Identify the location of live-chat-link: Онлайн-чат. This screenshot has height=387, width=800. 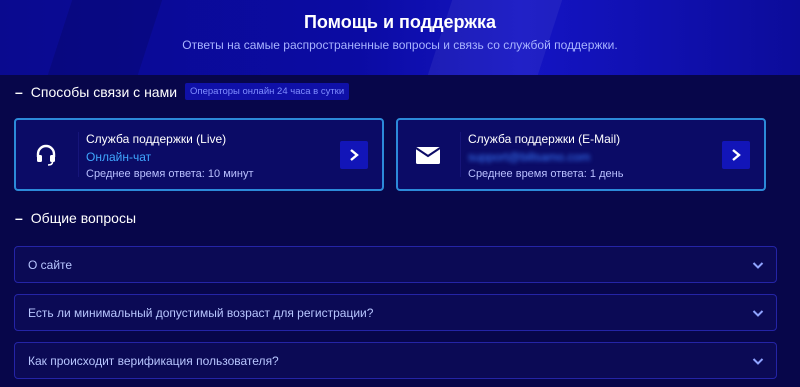
(118, 157).